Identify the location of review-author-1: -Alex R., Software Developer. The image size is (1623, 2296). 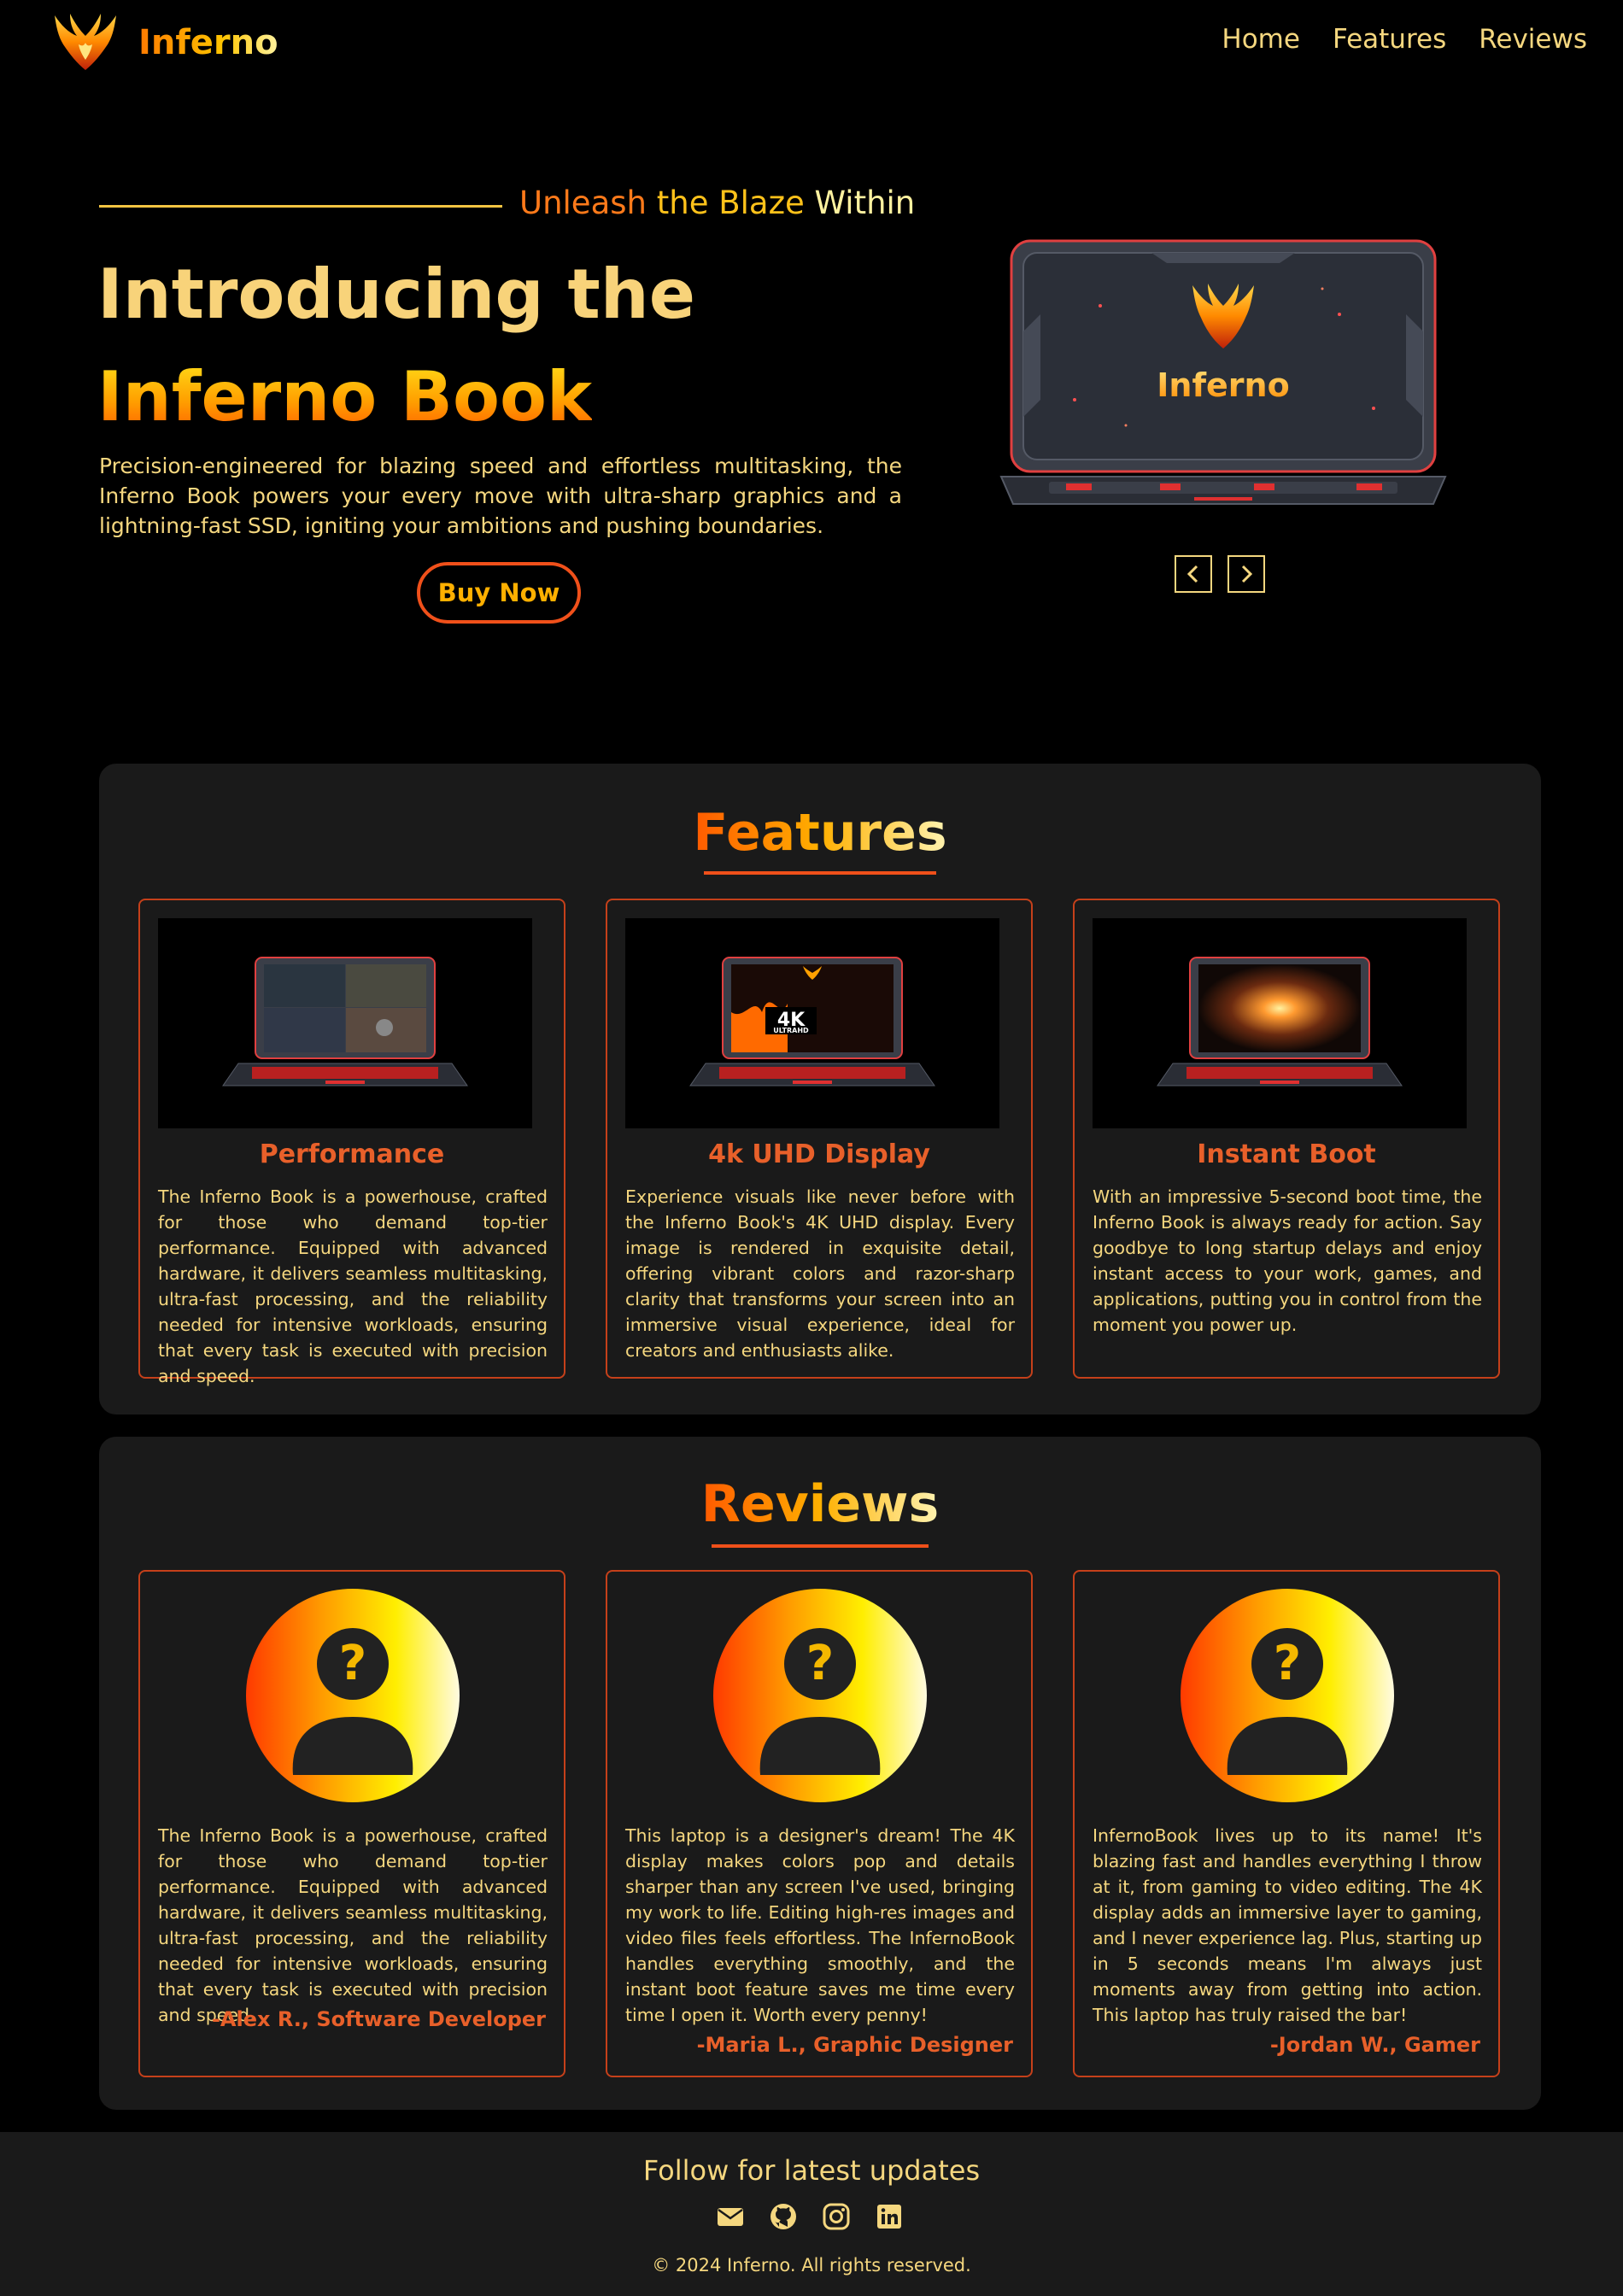
(378, 2019).